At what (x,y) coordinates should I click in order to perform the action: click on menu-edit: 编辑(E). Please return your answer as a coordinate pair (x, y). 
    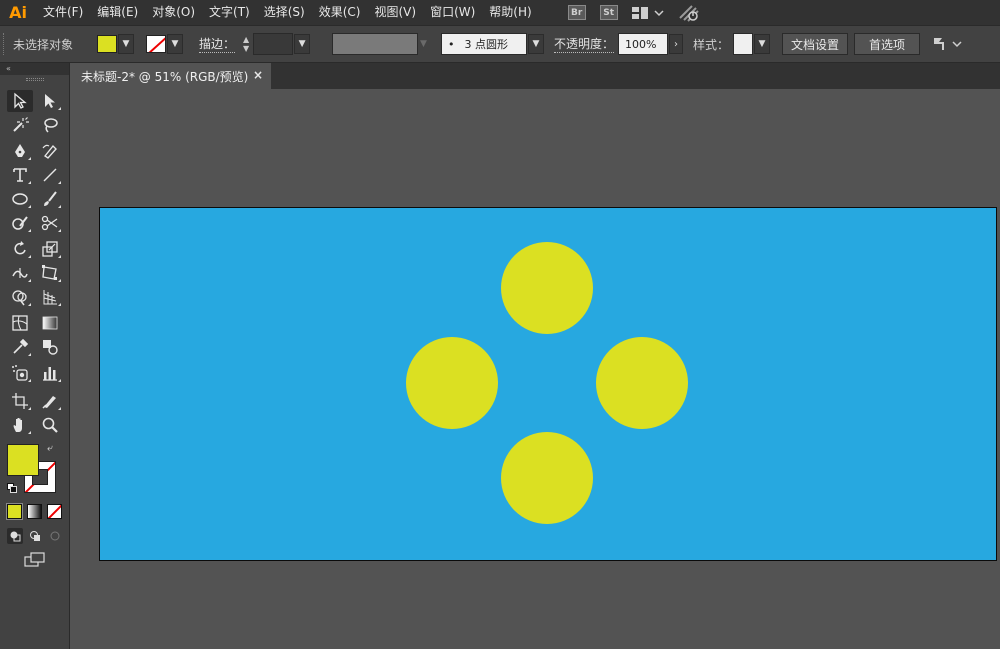
    Looking at the image, I should click on (117, 12).